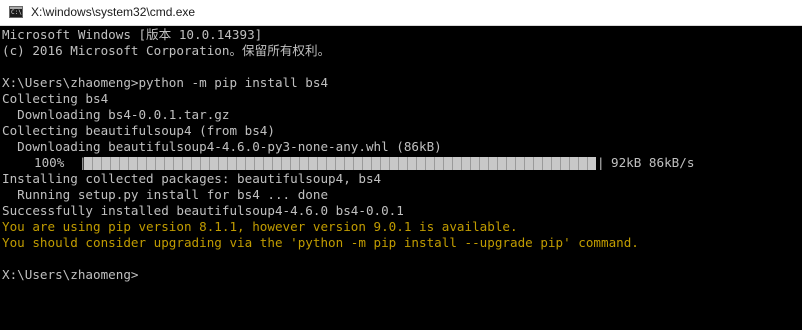 The height and width of the screenshot is (330, 802). I want to click on console-line: Collecting beautifulsoup4 (from bs4), so click(138, 130).